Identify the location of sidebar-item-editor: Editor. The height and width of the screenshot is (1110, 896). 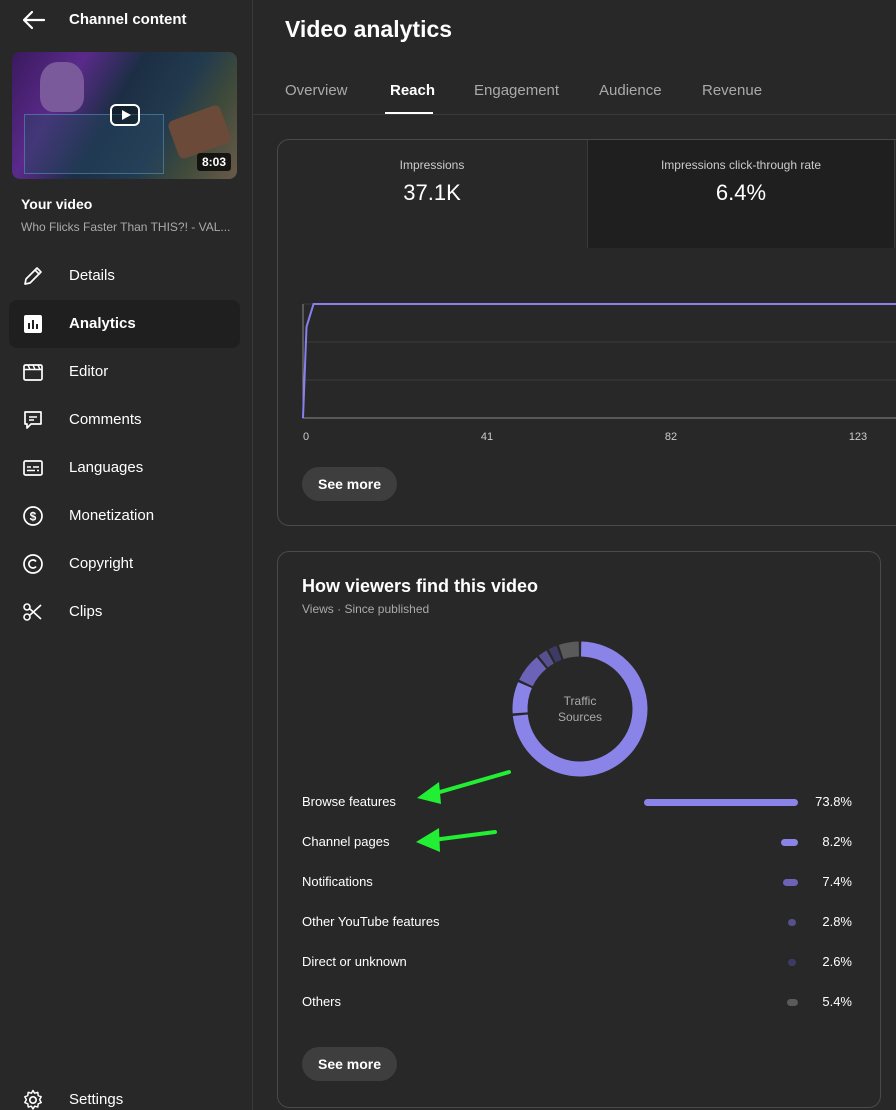
(124, 372).